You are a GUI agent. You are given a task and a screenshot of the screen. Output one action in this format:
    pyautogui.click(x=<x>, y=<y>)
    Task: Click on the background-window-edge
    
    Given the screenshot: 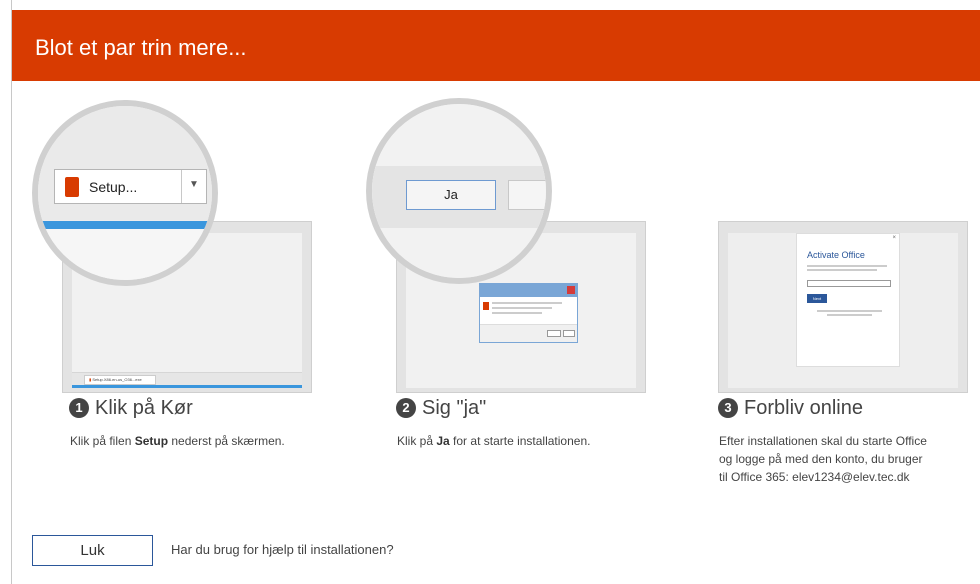 What is the action you would take?
    pyautogui.click(x=6, y=292)
    